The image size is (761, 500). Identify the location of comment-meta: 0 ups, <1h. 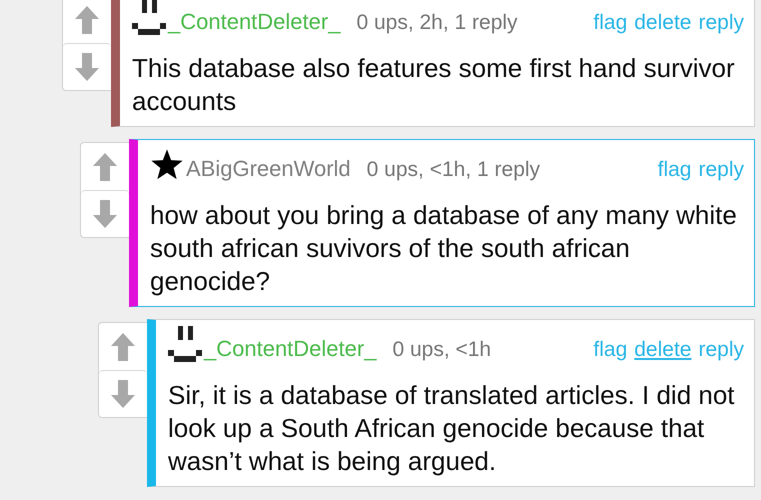
(442, 350).